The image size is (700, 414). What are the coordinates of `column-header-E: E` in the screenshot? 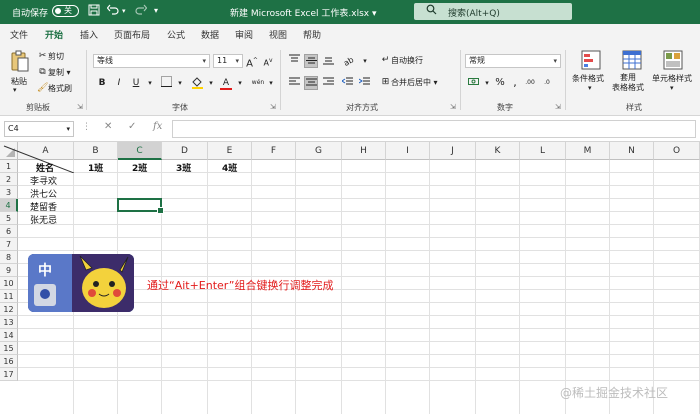 It's located at (230, 151).